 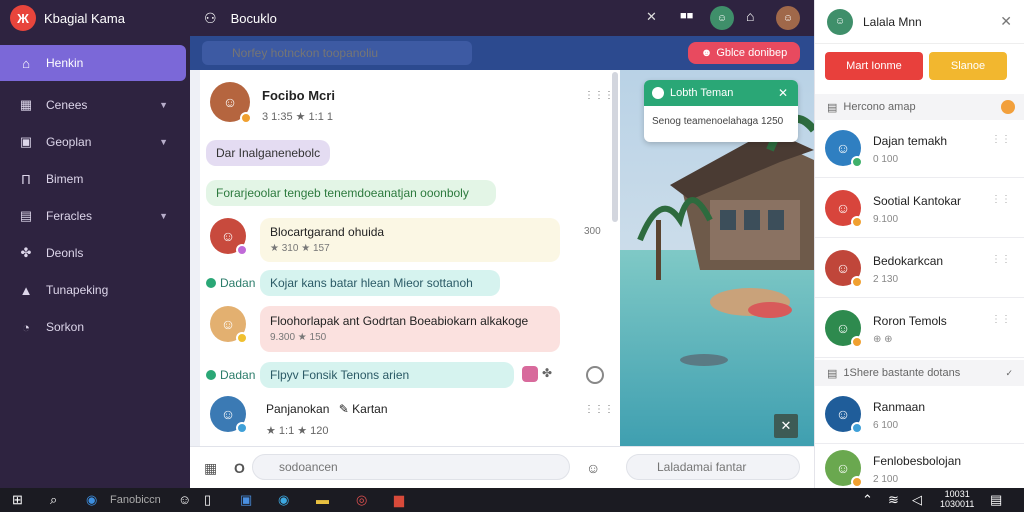 What do you see at coordinates (93, 105) in the screenshot?
I see `sidebar-item-cenees: ▦ Cenees ▼` at bounding box center [93, 105].